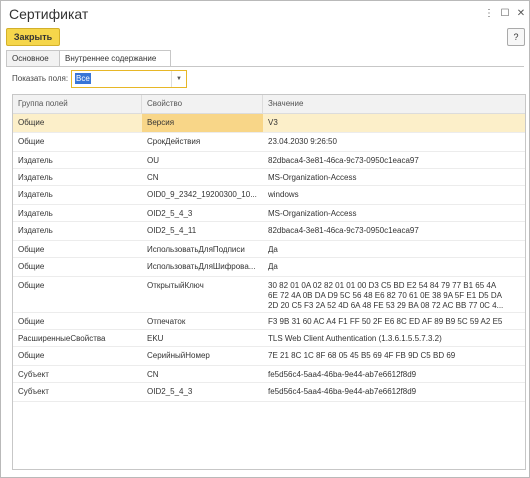  I want to click on table-row: Издатель CN MS-Organization-Access, so click(269, 177).